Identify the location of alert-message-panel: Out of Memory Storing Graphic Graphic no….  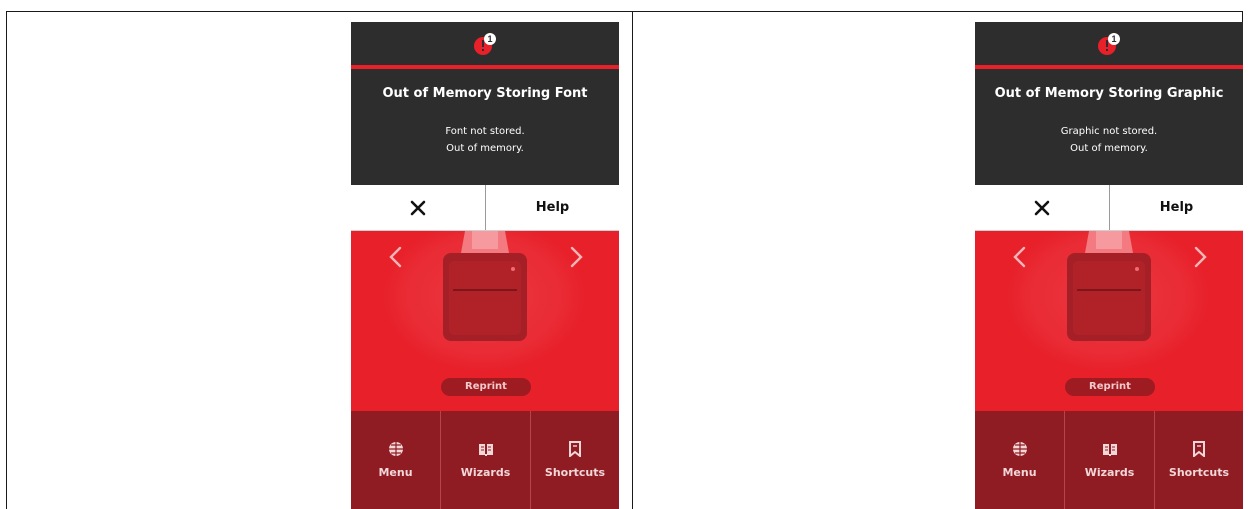
(1109, 127).